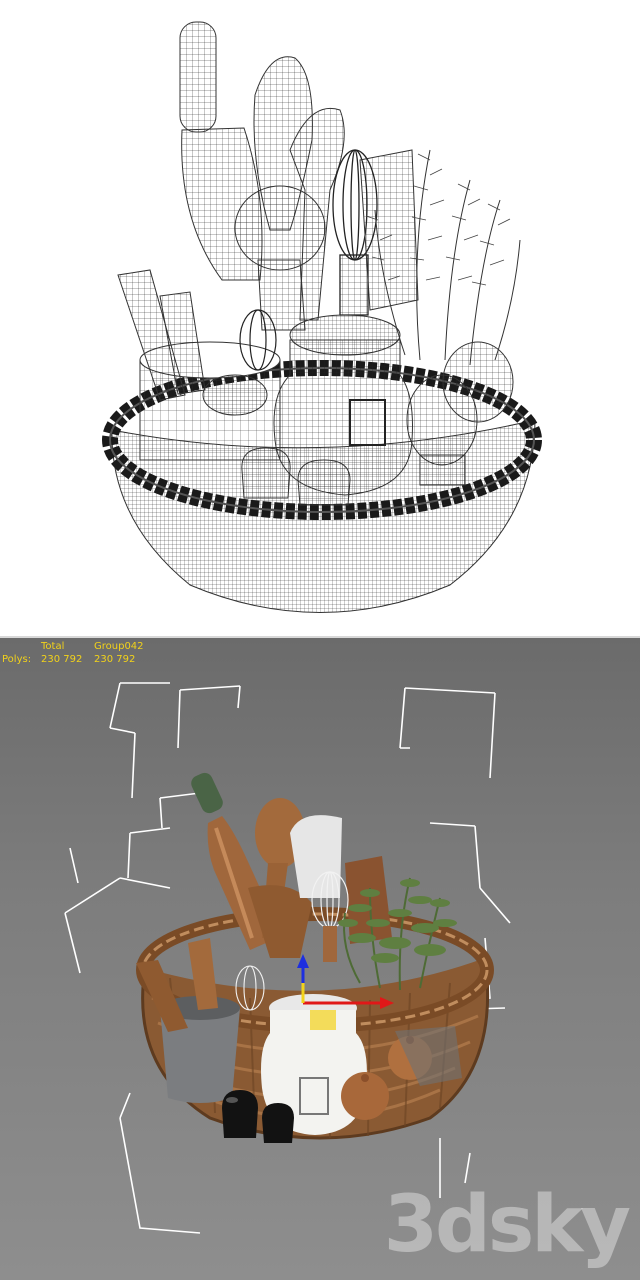 This screenshot has height=1280, width=640. Describe the element at coordinates (368, 900) in the screenshot. I see `cutting-board` at that location.